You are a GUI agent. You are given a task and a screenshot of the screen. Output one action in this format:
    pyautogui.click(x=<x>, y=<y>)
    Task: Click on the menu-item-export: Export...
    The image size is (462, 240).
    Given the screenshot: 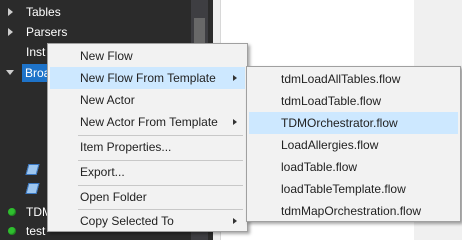 What is the action you would take?
    pyautogui.click(x=147, y=172)
    